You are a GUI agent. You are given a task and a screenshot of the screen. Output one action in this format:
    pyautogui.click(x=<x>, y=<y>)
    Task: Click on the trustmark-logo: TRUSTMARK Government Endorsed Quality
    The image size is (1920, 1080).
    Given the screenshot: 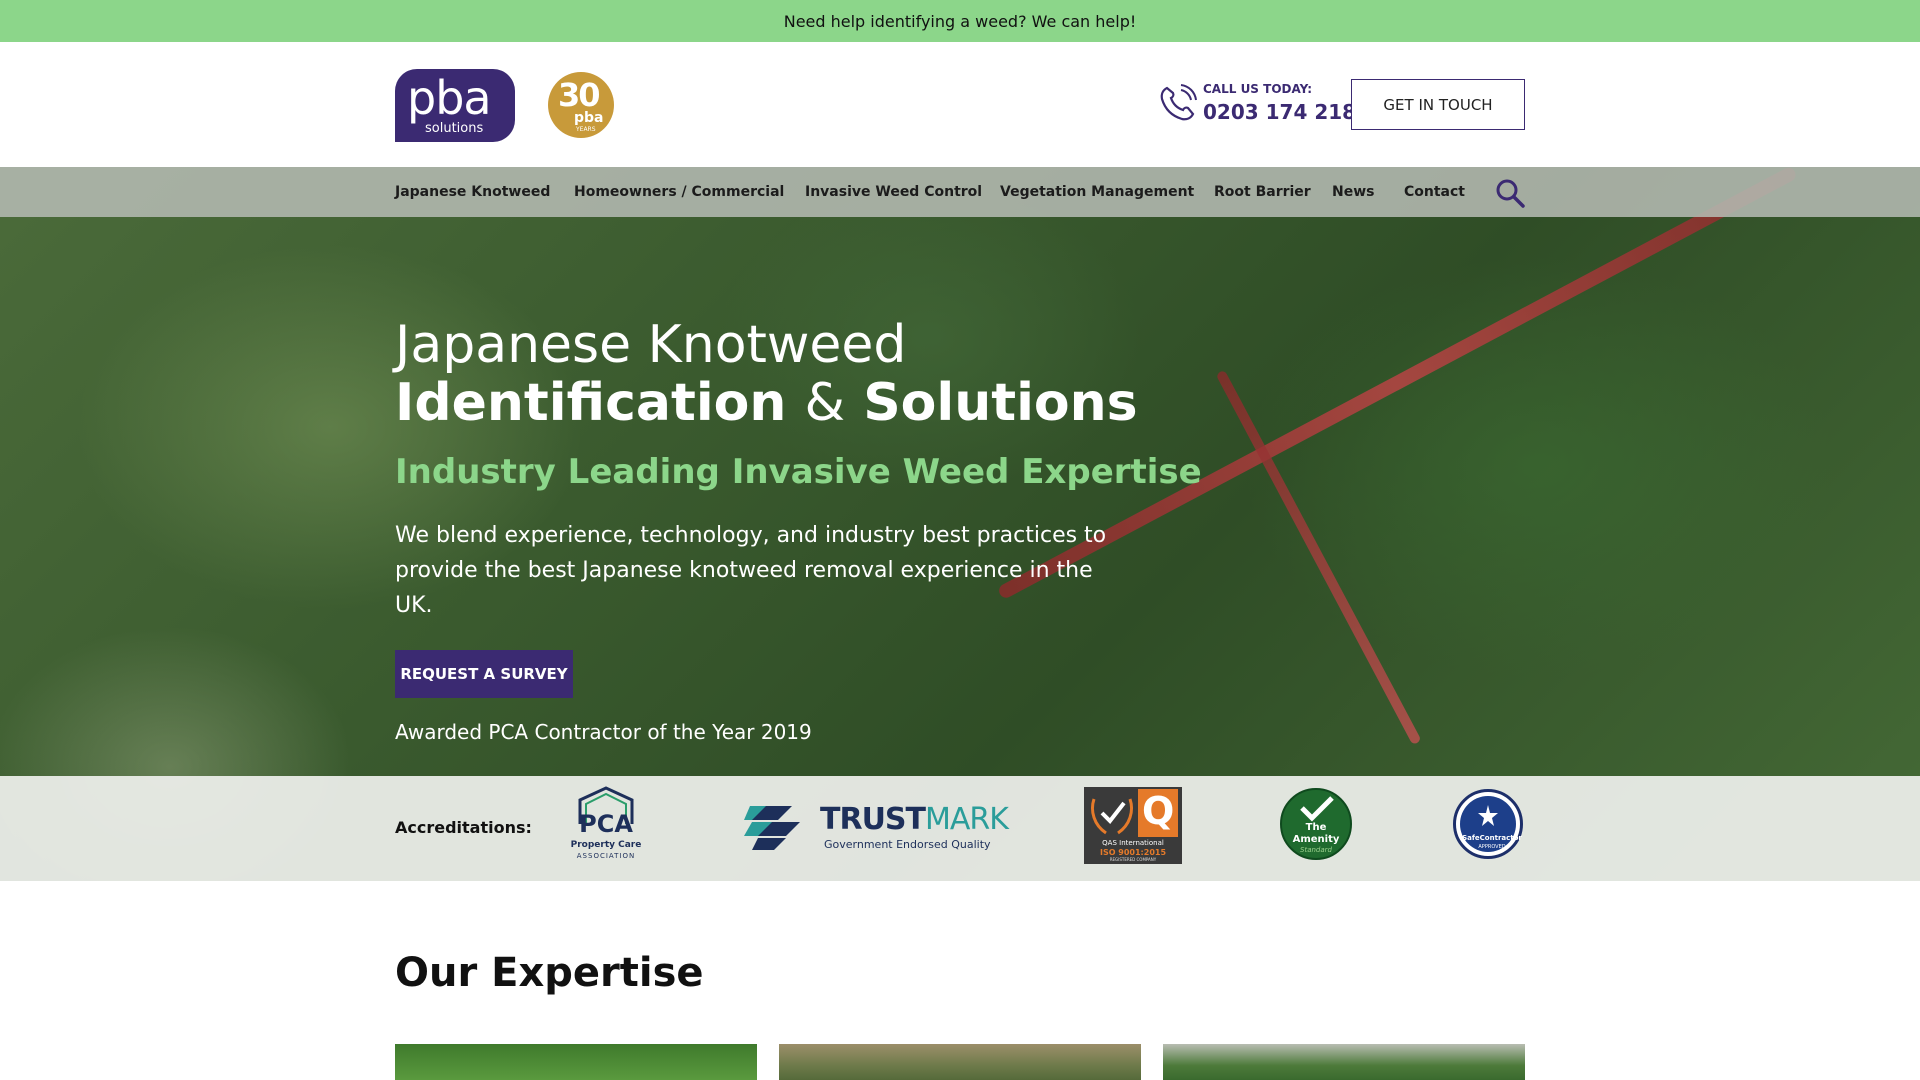 What is the action you would take?
    pyautogui.click(x=876, y=826)
    